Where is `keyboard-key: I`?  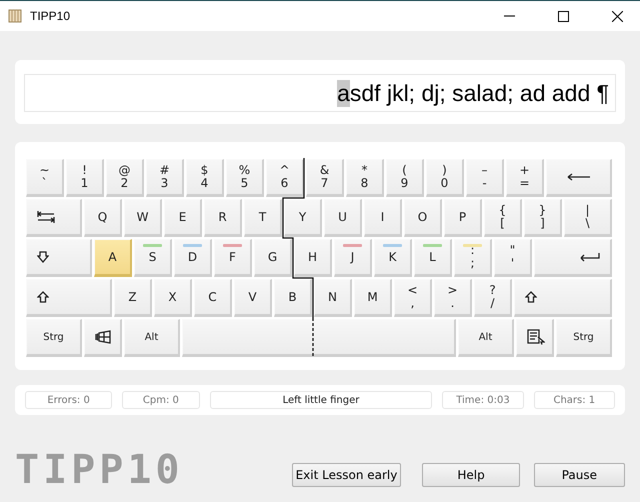 keyboard-key: I is located at coordinates (383, 218).